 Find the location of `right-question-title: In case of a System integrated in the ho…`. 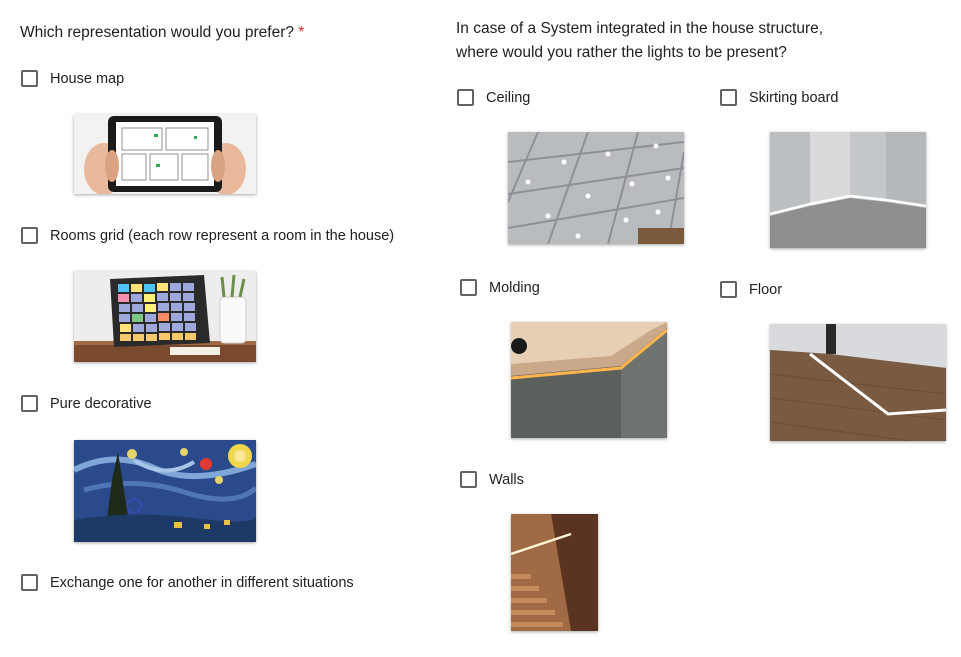

right-question-title: In case of a System integrated in the ho… is located at coordinates (639, 41).